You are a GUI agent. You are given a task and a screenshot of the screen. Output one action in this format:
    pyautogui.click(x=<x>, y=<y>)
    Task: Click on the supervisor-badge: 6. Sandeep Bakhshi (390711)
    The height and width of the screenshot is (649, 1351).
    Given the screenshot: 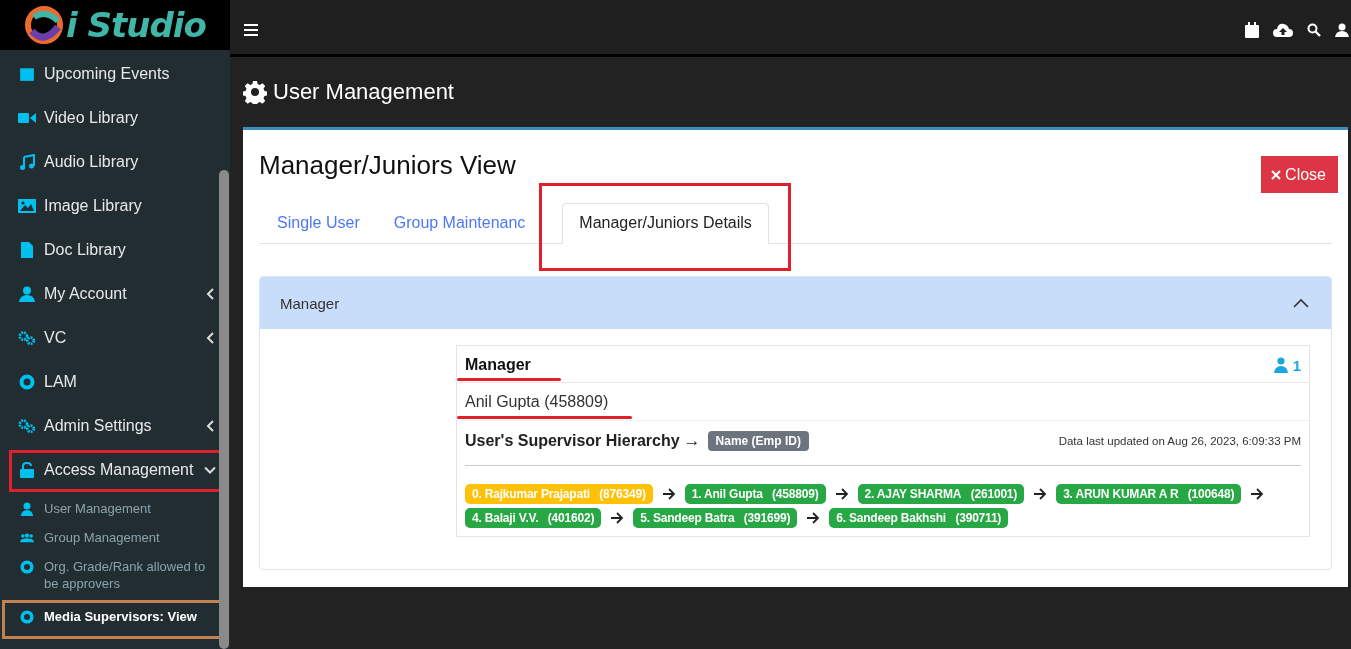 What is the action you would take?
    pyautogui.click(x=919, y=518)
    